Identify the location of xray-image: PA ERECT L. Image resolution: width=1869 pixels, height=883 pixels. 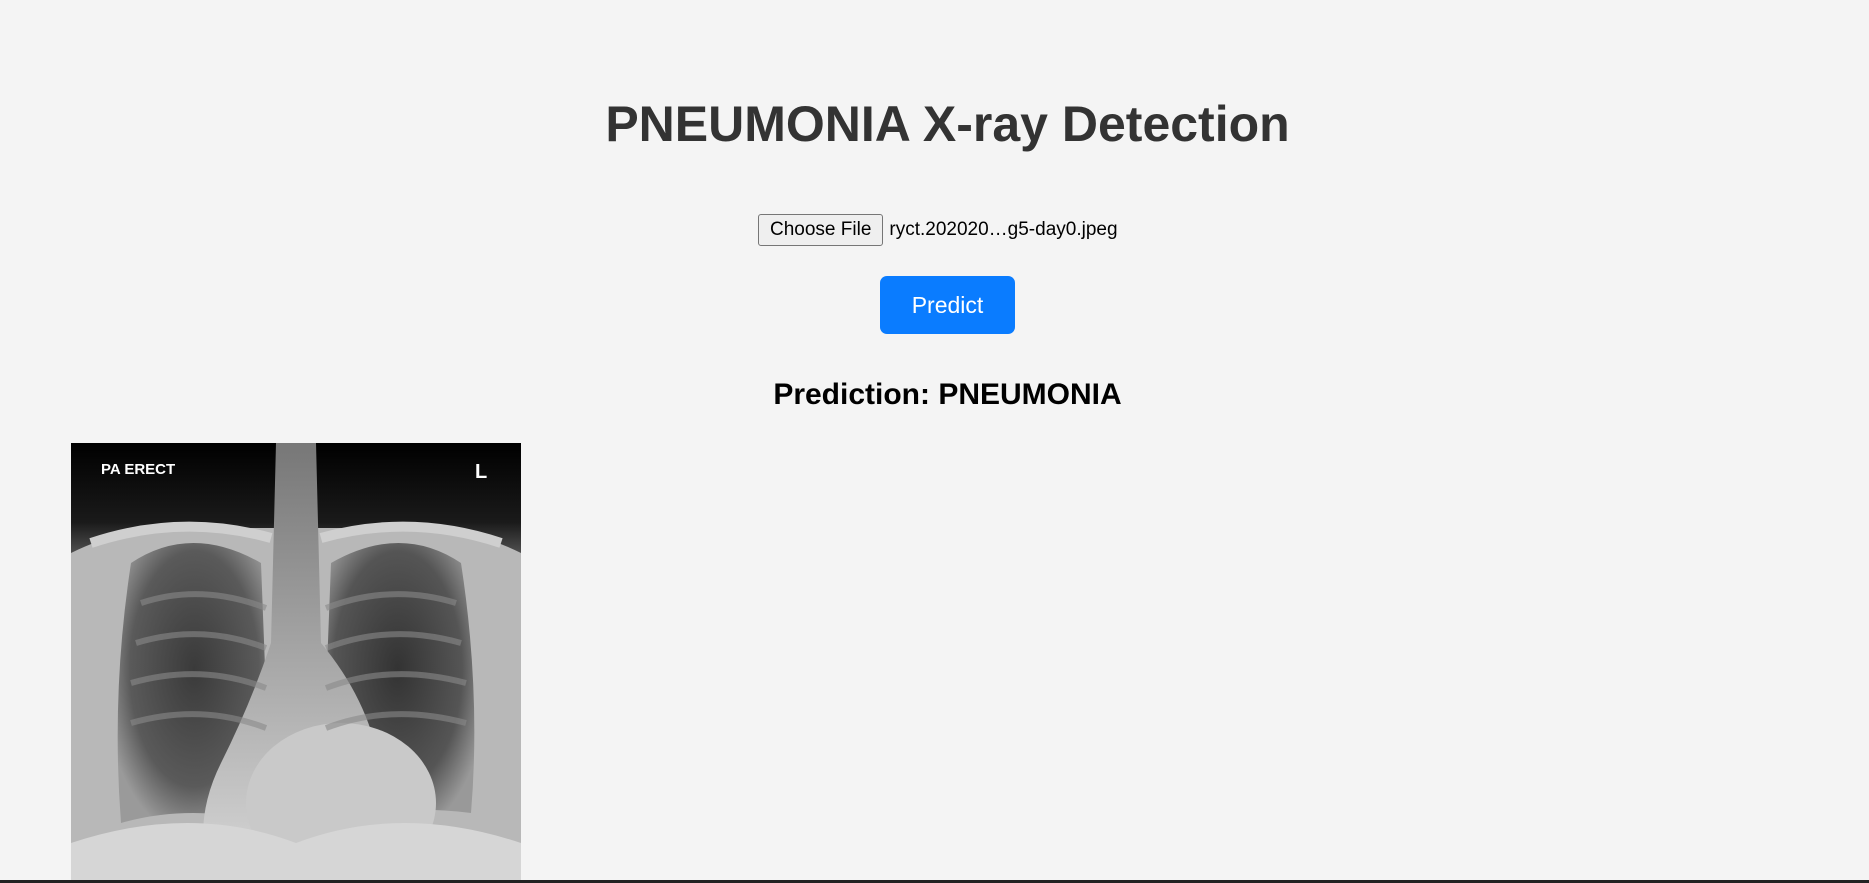
(296, 663).